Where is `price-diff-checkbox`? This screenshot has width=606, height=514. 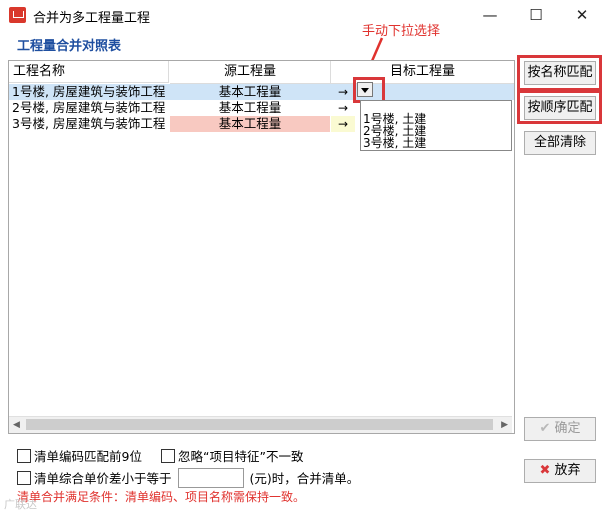 price-diff-checkbox is located at coordinates (24, 478).